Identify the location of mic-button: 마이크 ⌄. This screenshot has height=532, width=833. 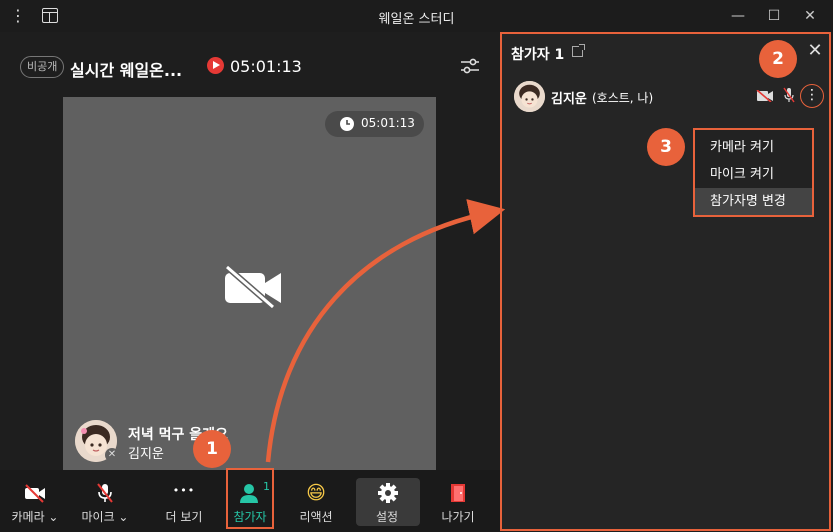
(105, 502).